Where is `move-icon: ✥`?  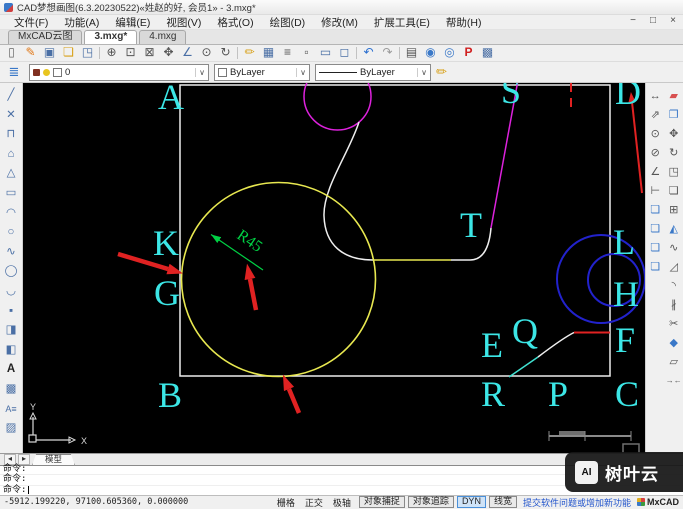 move-icon: ✥ is located at coordinates (674, 134).